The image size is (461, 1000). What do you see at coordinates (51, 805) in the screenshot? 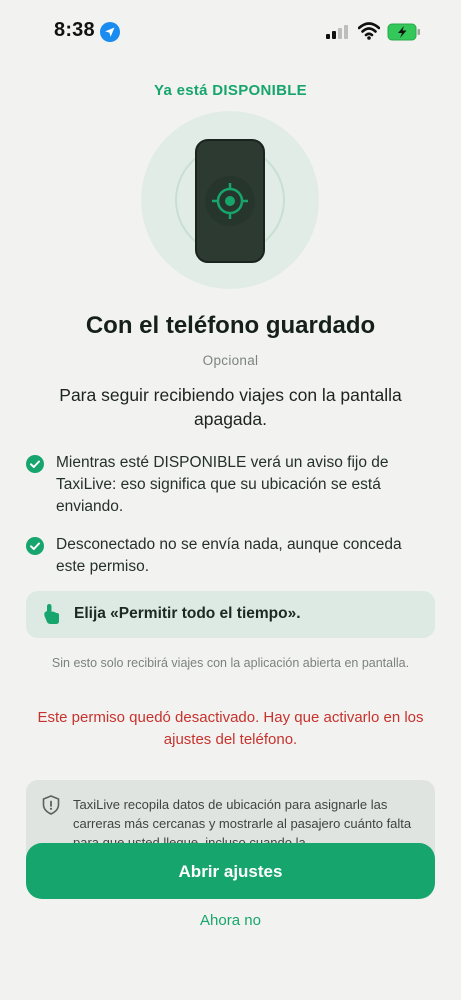
I see `shield-icon` at bounding box center [51, 805].